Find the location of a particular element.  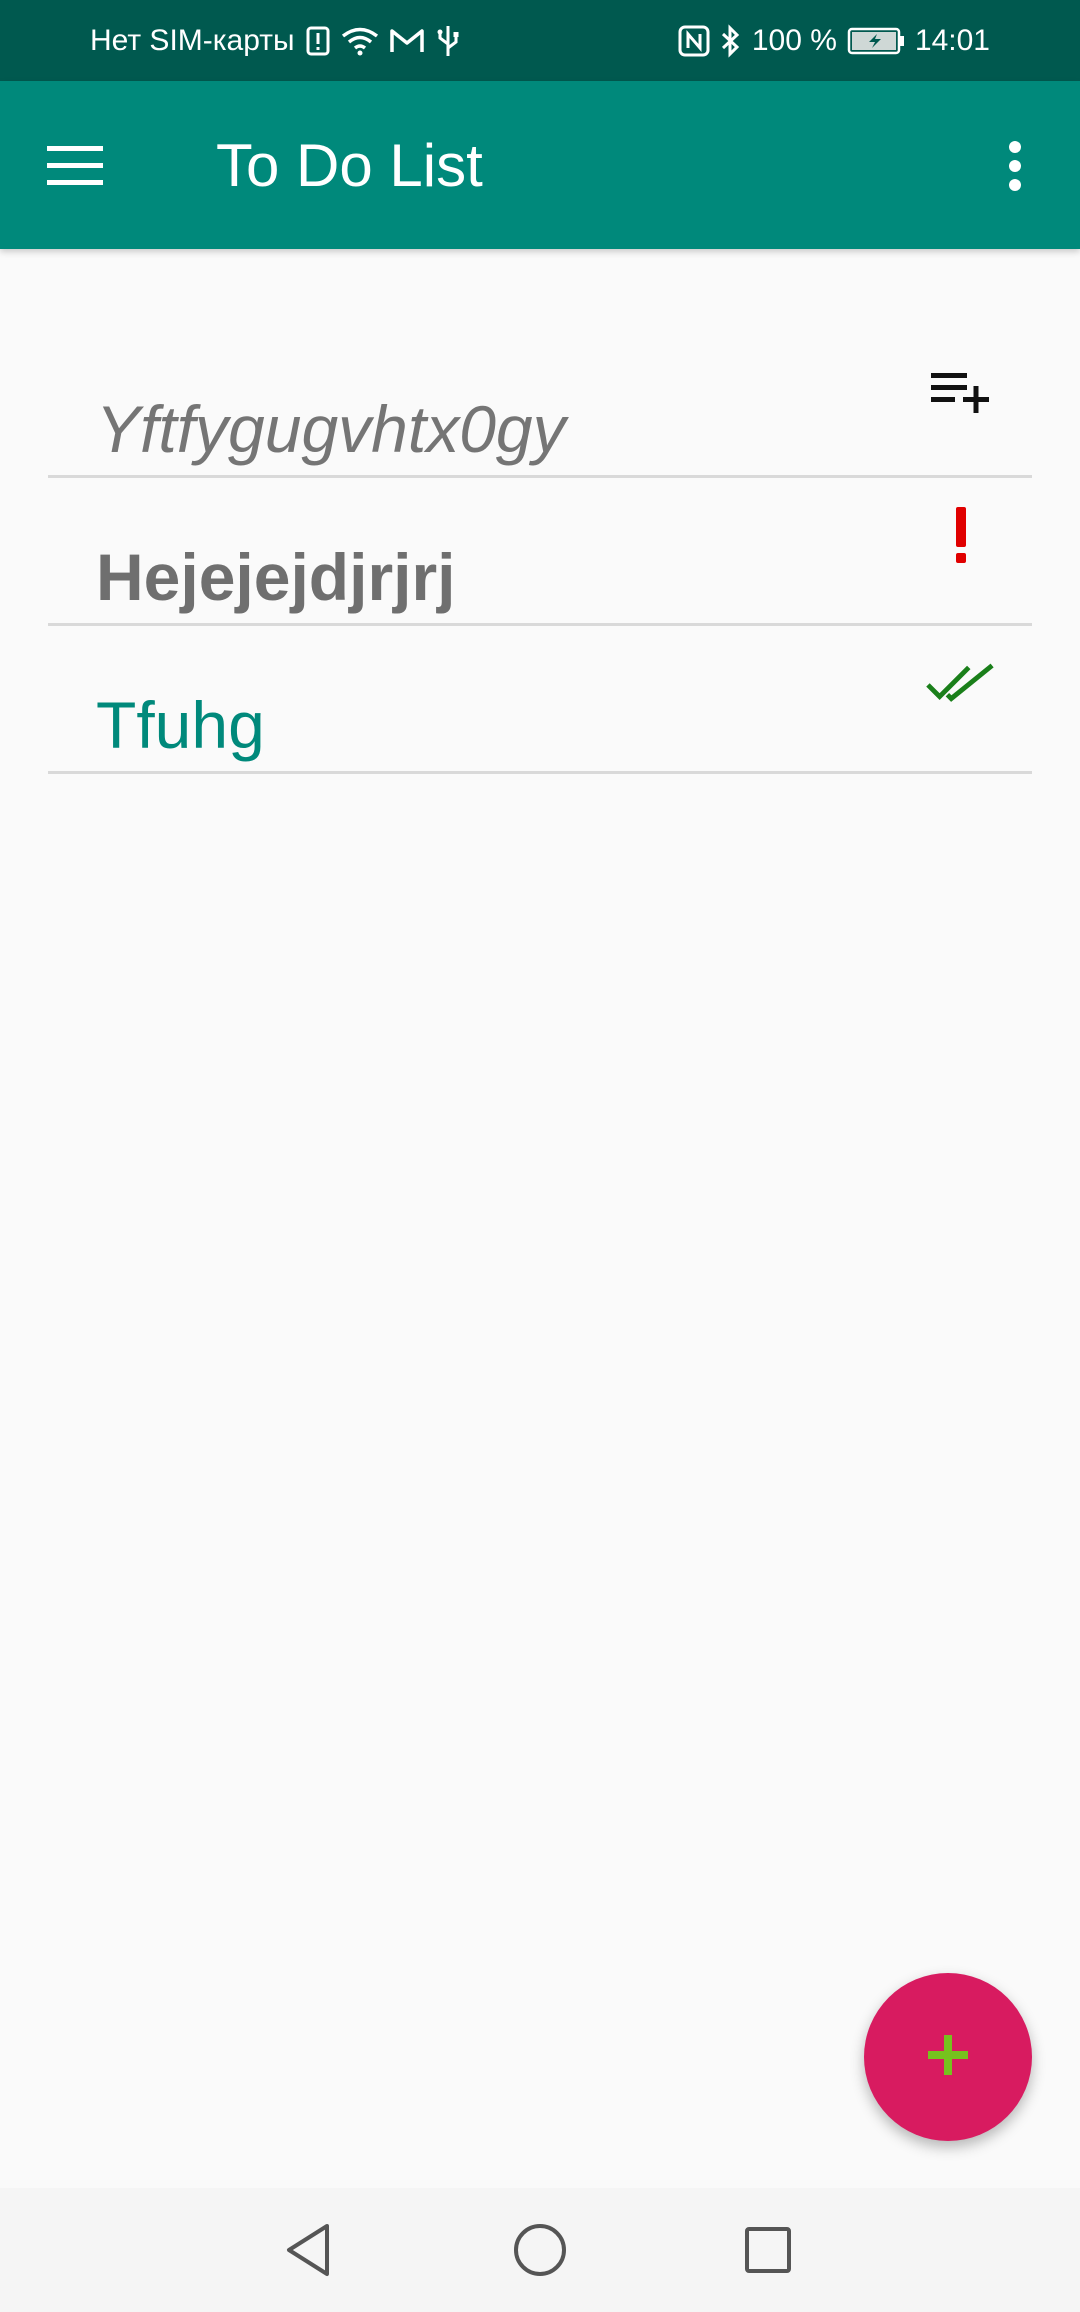

new-item-input: Yftfygugvhtx0gy is located at coordinates (331, 429).